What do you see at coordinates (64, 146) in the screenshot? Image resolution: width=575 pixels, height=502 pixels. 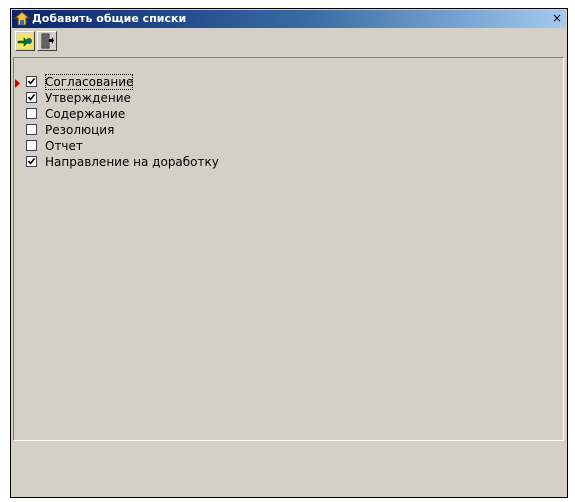 I see `list-item-label: Отчет` at bounding box center [64, 146].